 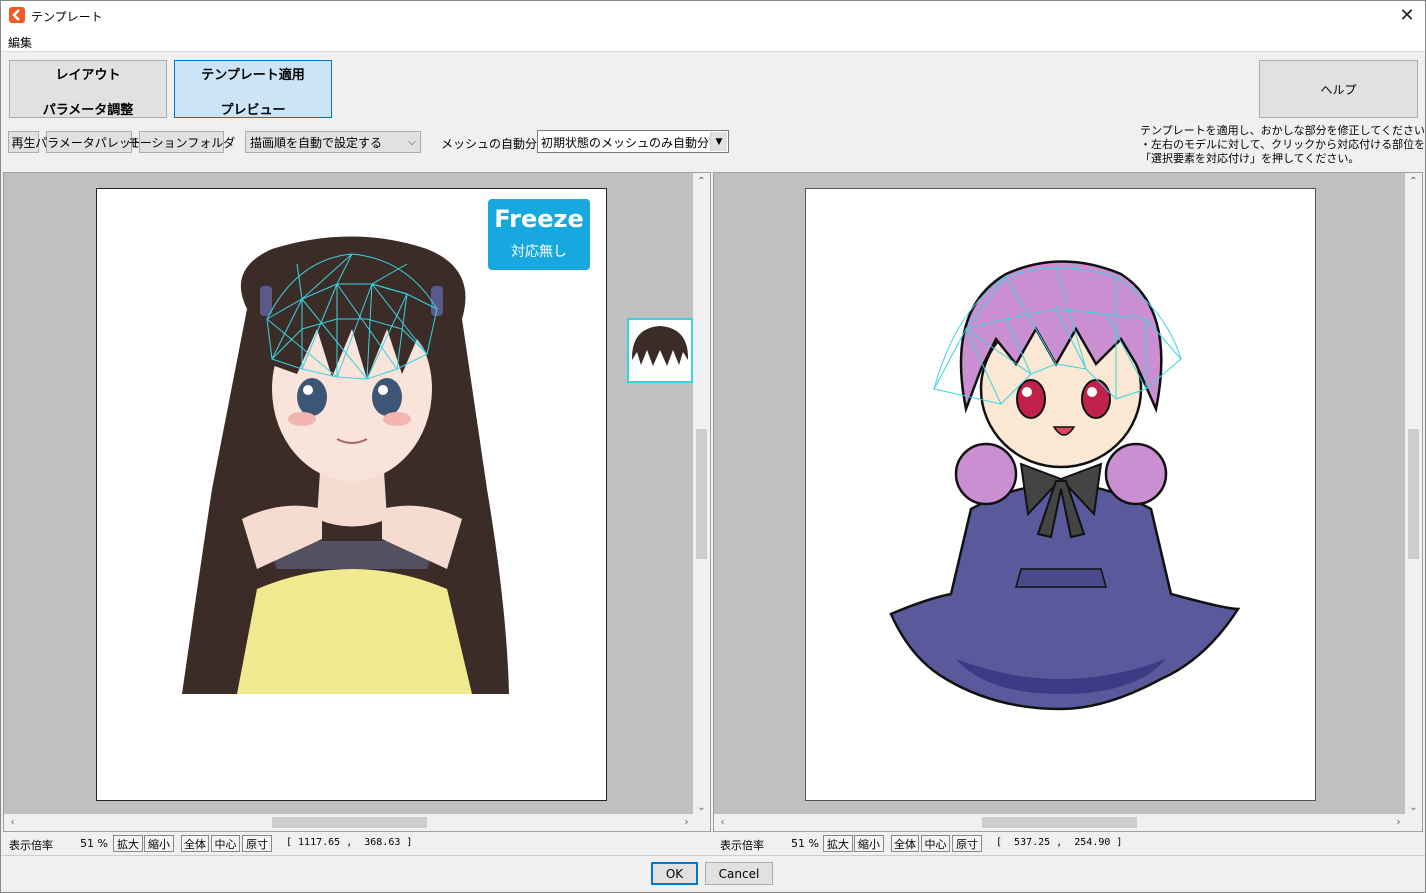 I want to click on parameter-palette-button: パラメータパレット, so click(x=89, y=142).